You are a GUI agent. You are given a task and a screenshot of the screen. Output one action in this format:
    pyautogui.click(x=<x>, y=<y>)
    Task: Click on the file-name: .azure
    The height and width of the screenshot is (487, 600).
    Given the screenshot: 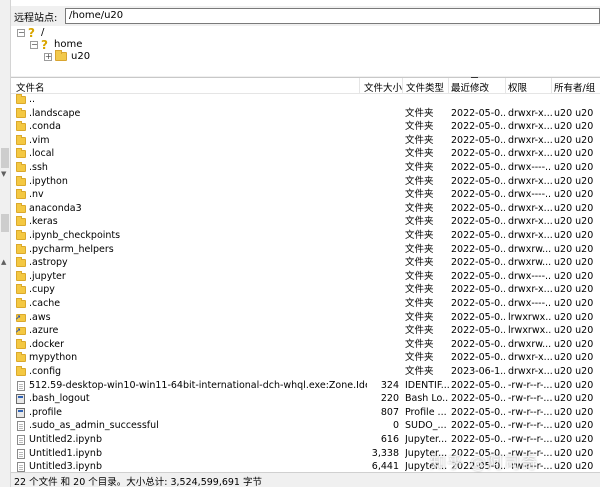 What is the action you would take?
    pyautogui.click(x=44, y=331)
    